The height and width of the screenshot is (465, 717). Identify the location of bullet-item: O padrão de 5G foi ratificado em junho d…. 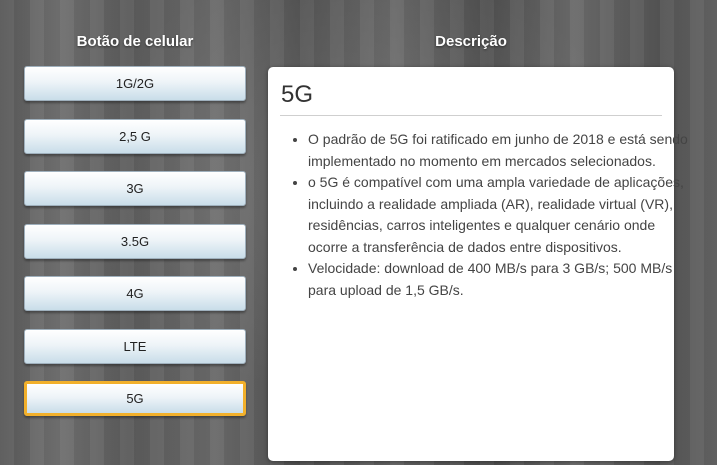
(498, 150).